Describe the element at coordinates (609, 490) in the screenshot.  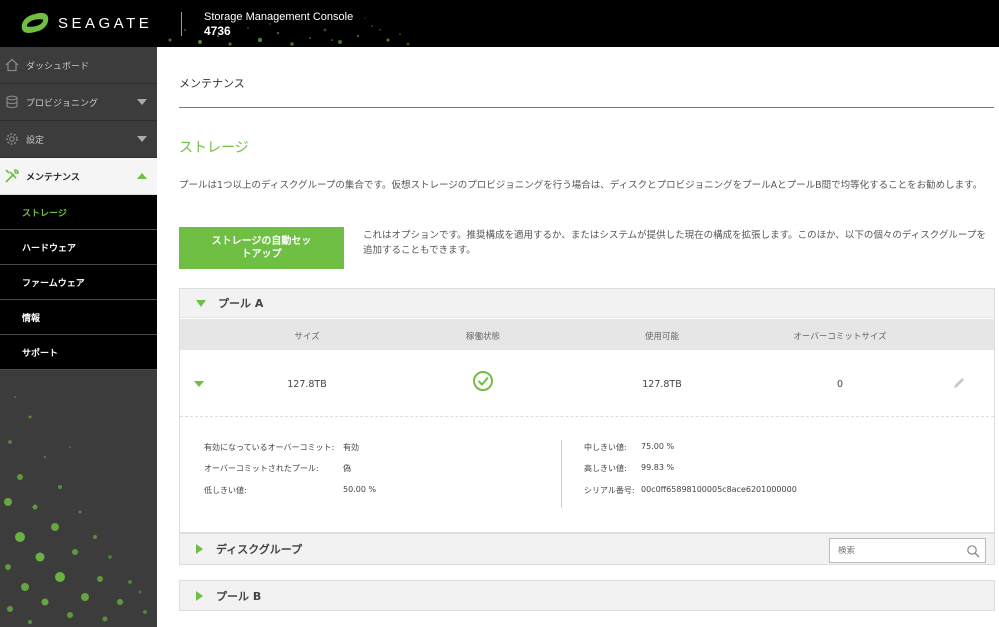
I see `detail-label: シリアル番号:` at that location.